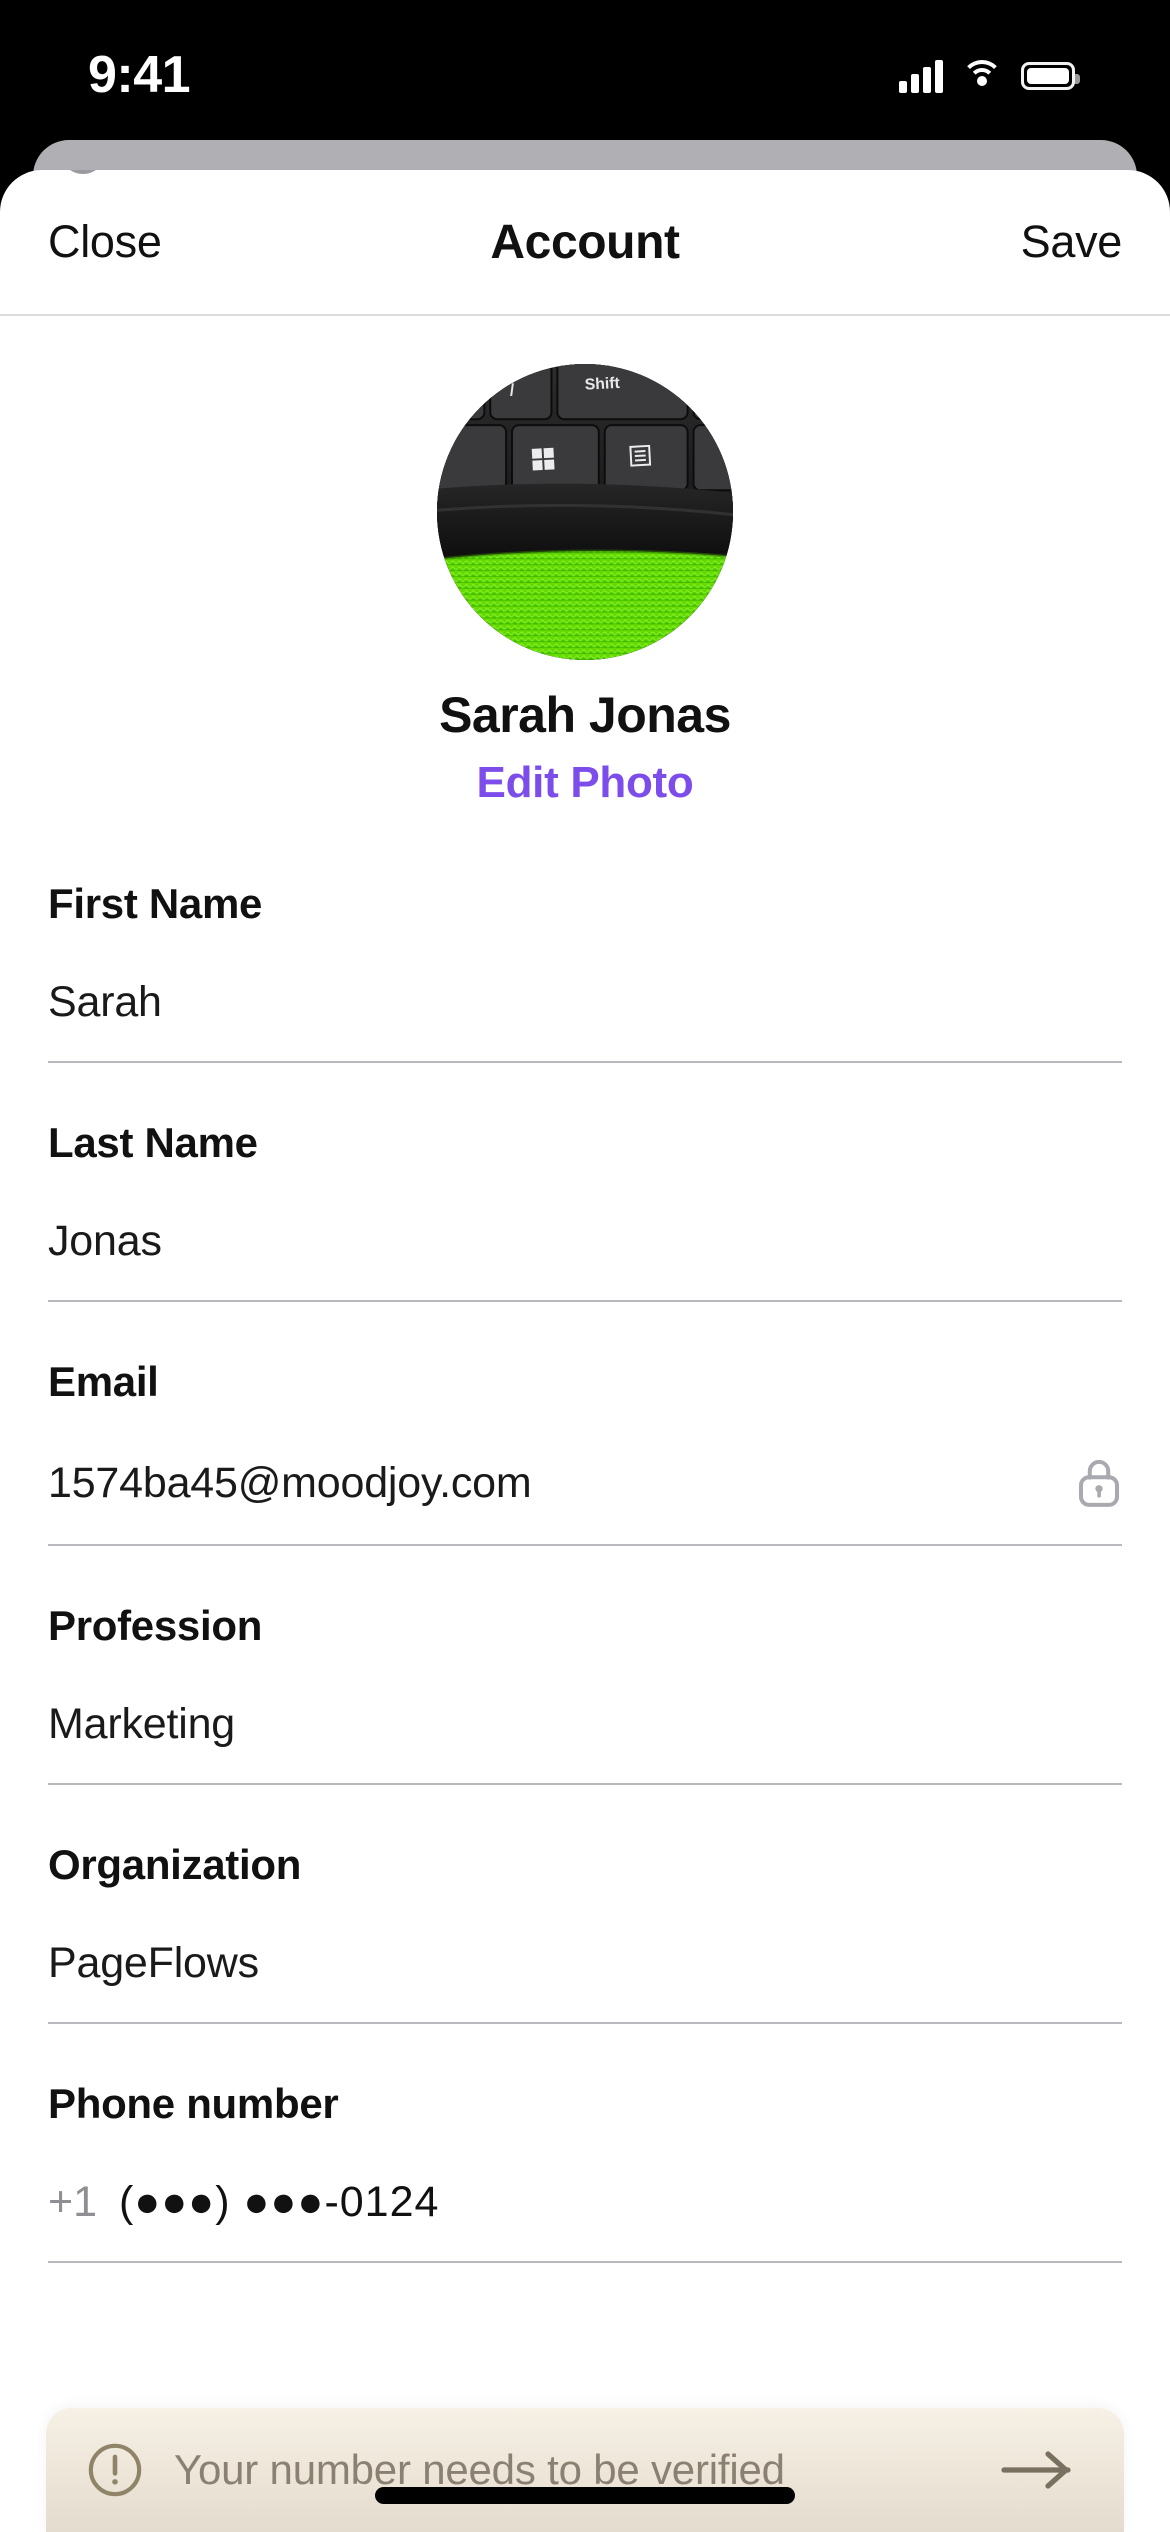 The height and width of the screenshot is (2532, 1170). I want to click on battery-full-icon, so click(1050, 76).